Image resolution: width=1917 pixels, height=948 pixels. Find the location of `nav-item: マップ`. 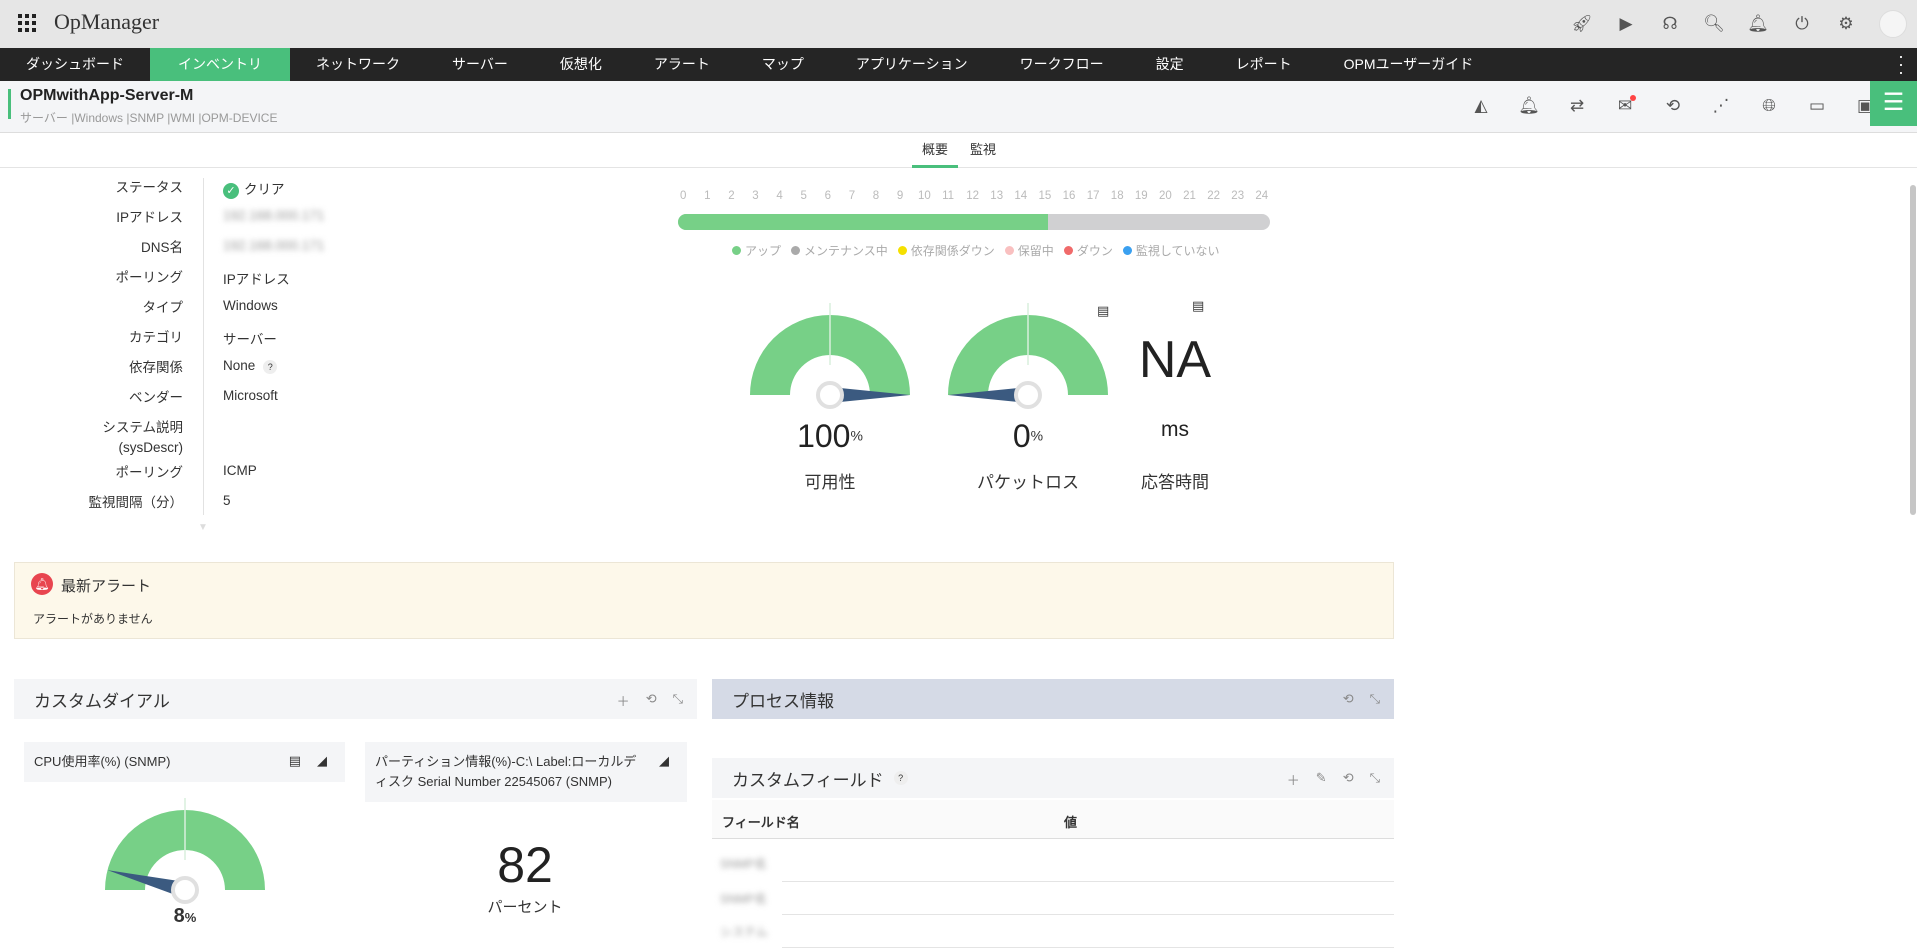

nav-item: マップ is located at coordinates (783, 64).